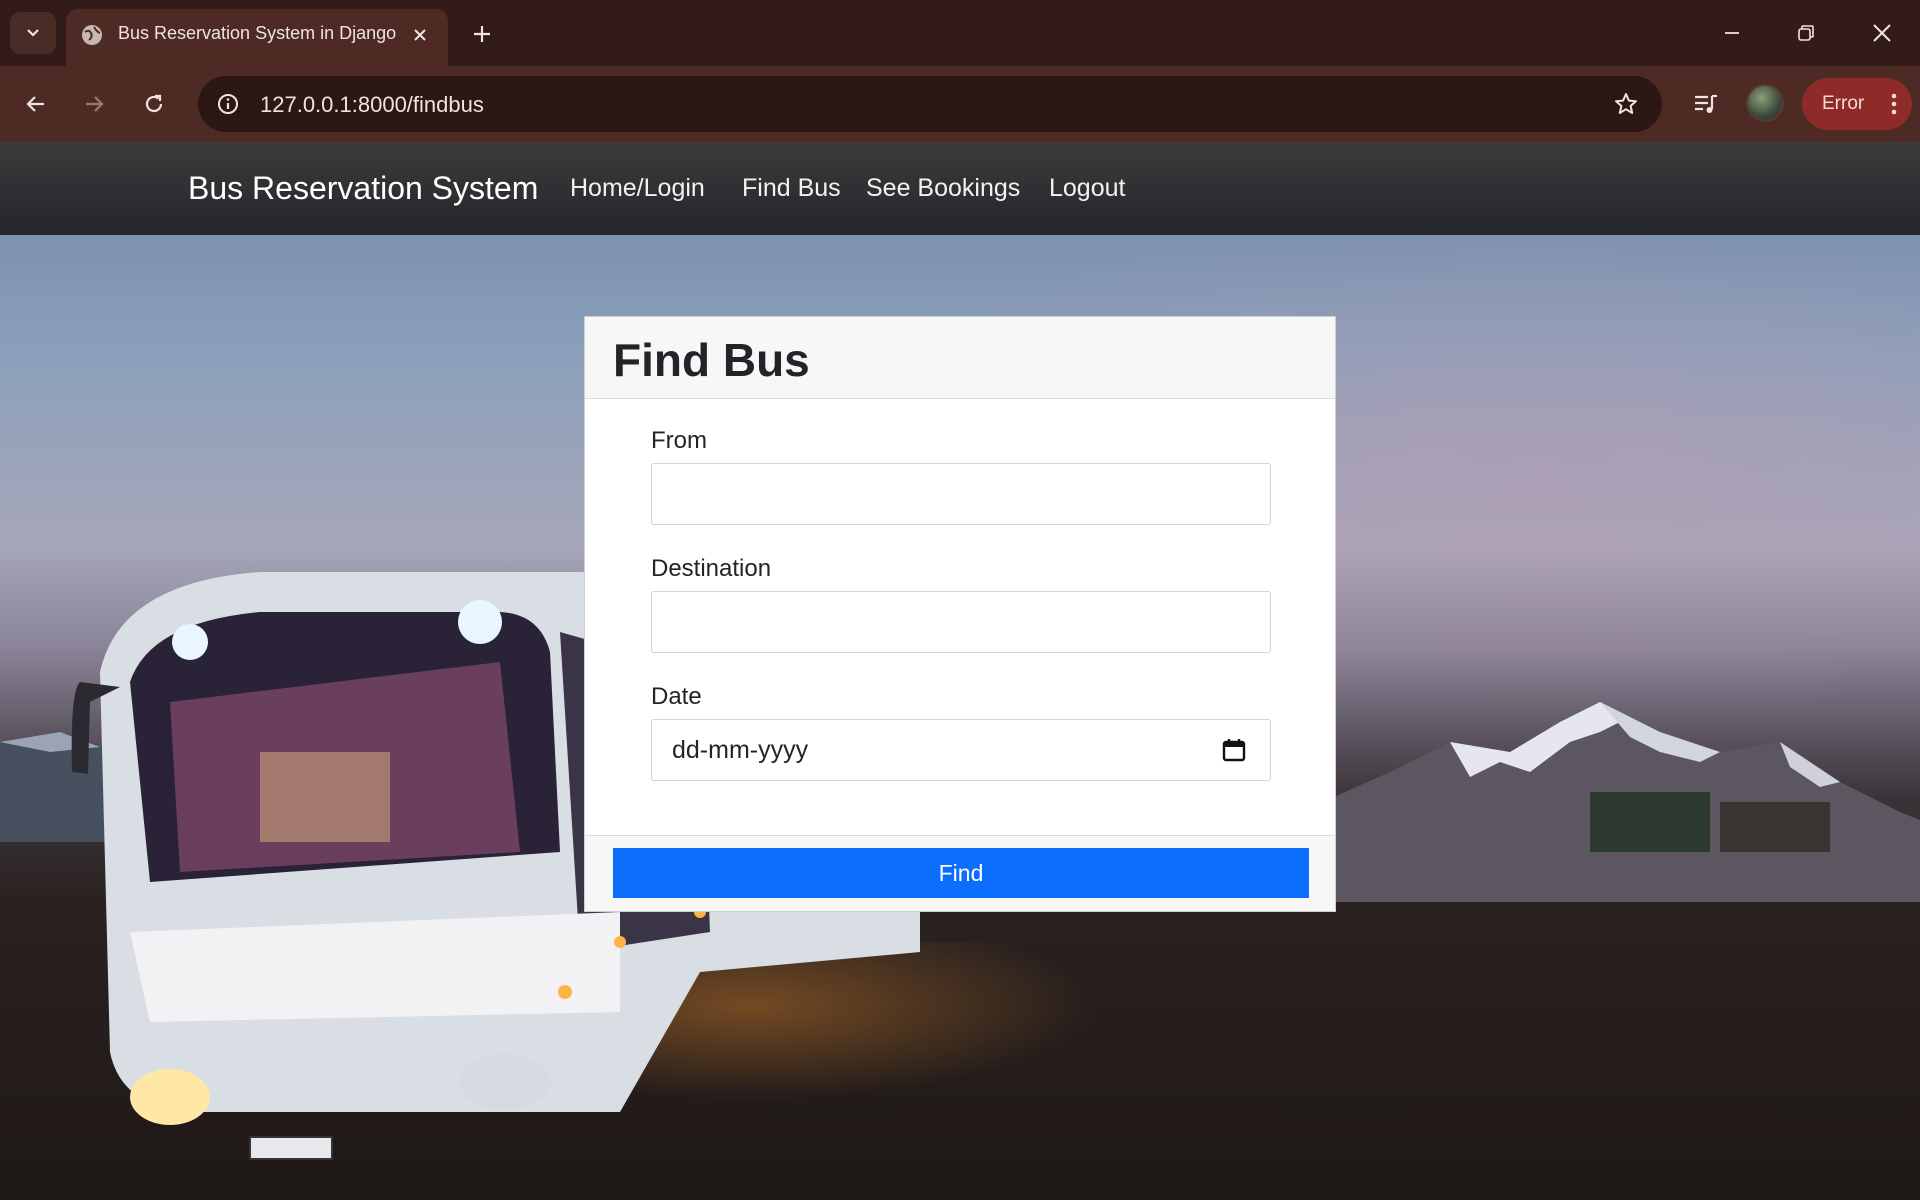 The image size is (1920, 1200). I want to click on tab-close-button, so click(420, 35).